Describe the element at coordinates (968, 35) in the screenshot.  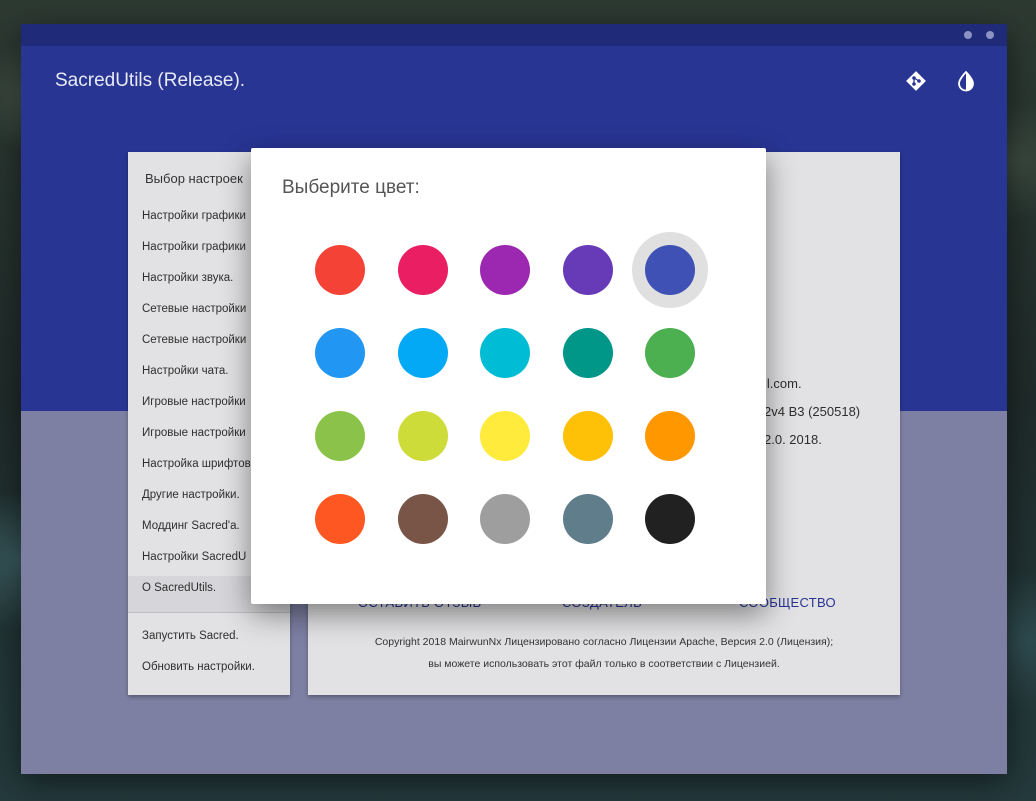
I see `minimize-button` at that location.